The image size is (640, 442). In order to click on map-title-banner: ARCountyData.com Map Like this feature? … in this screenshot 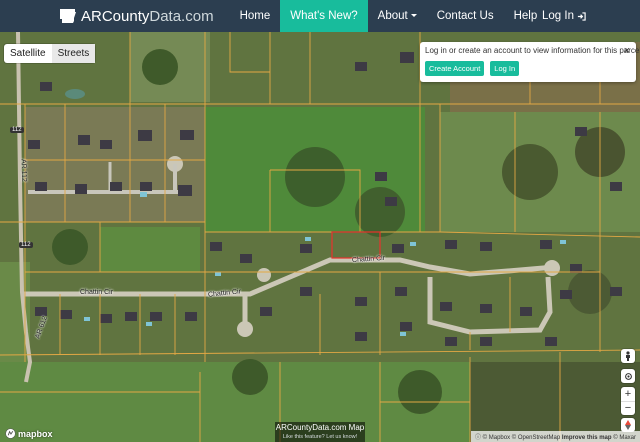, I will do `click(320, 432)`.